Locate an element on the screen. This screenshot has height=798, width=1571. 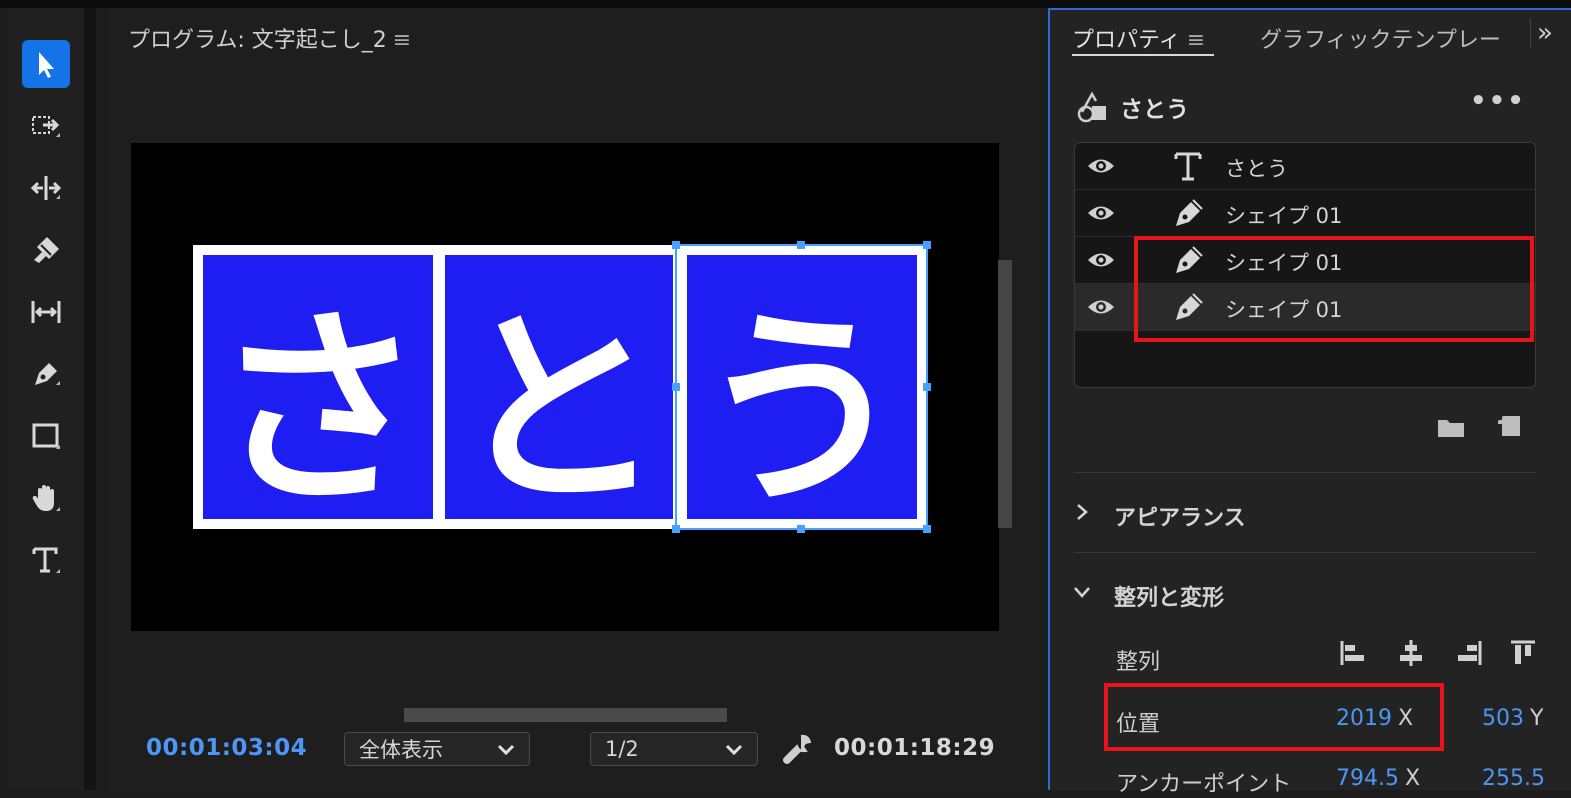
top-border is located at coordinates (785, 4).